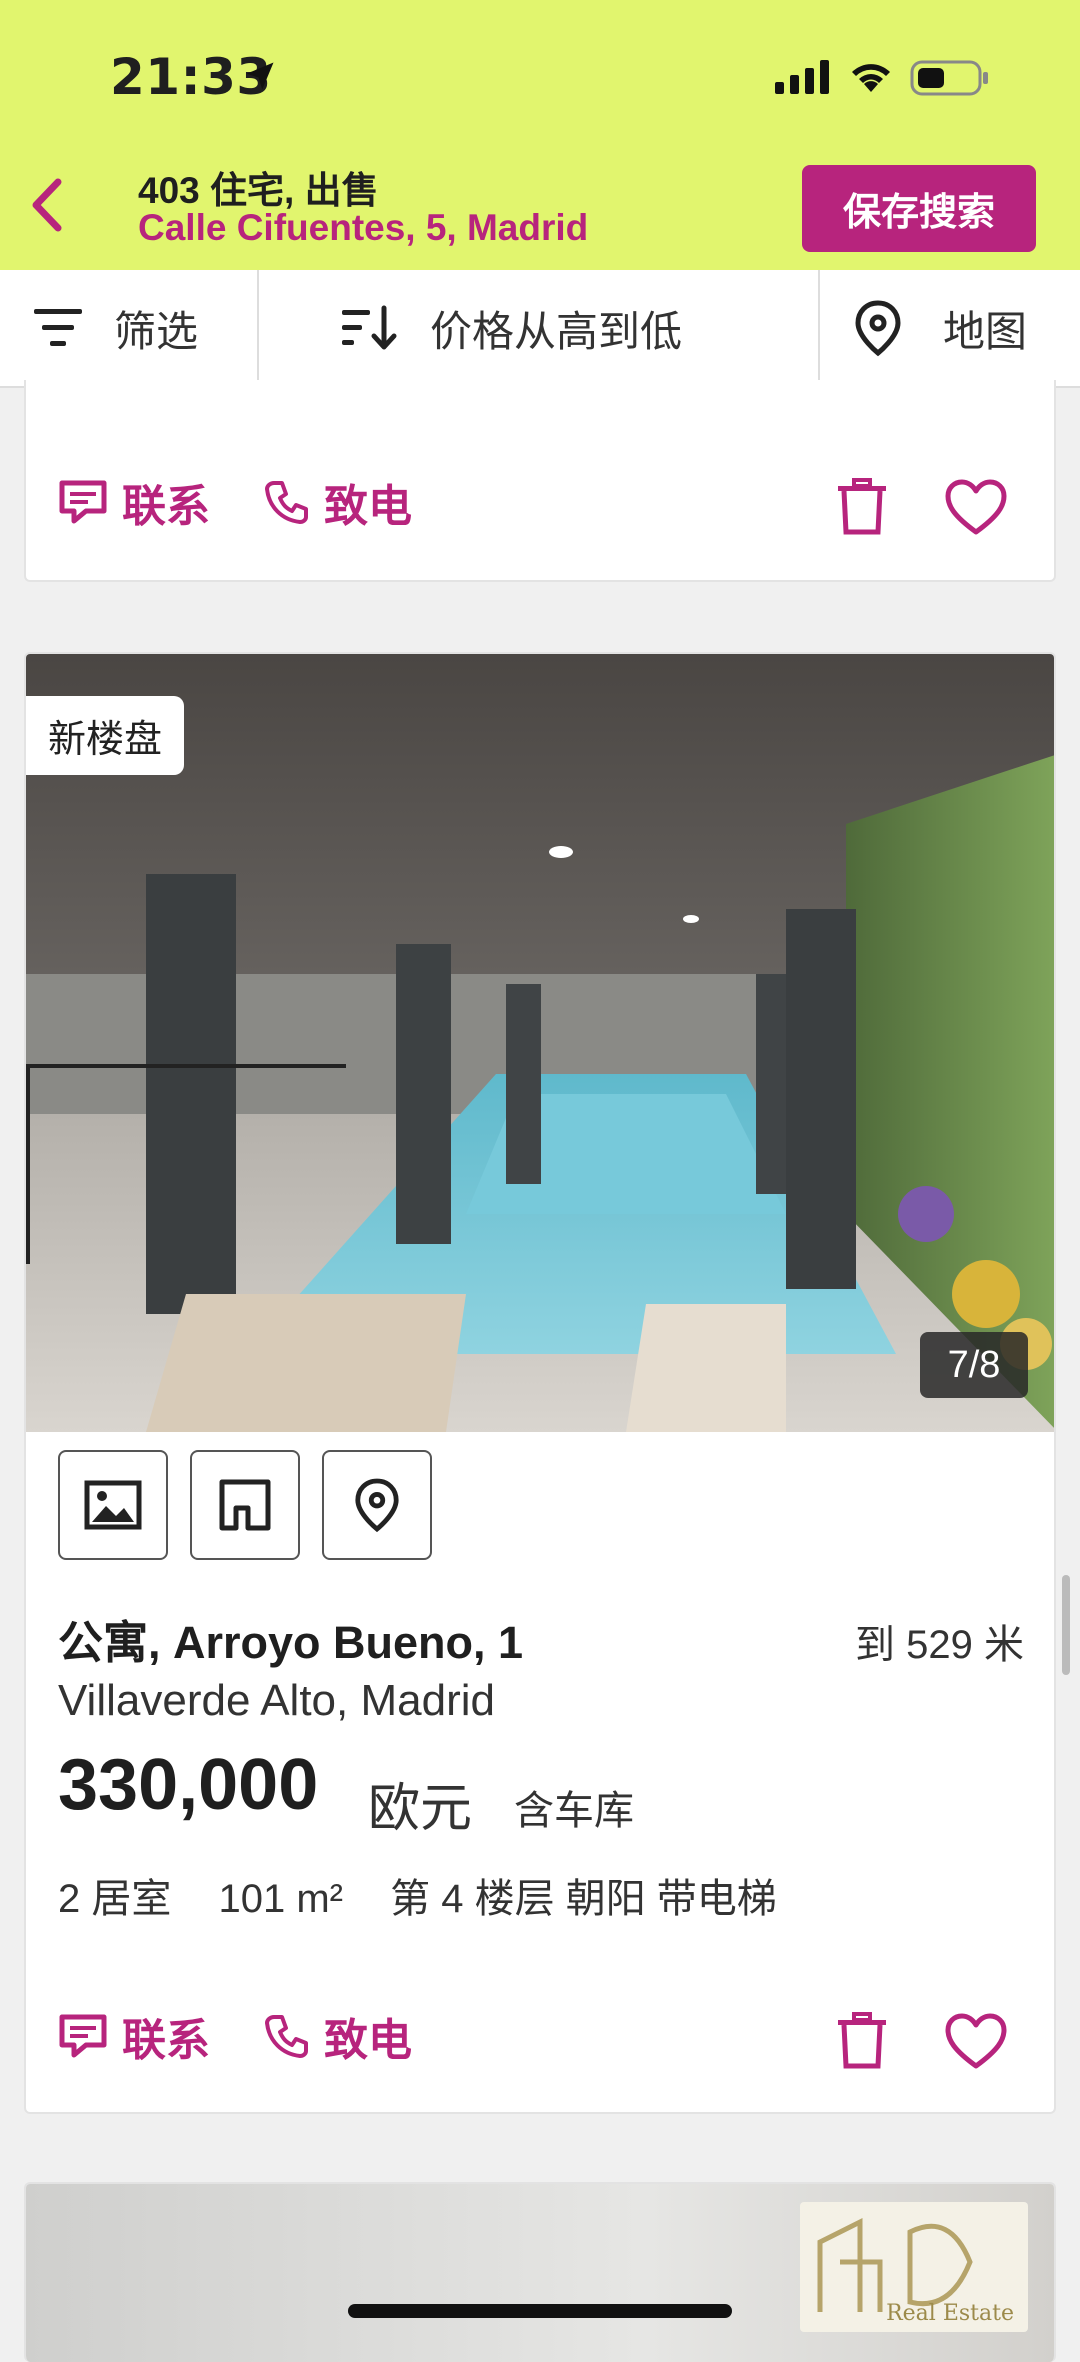 This screenshot has width=1080, height=2362. I want to click on feature-size: 101 m², so click(280, 1899).